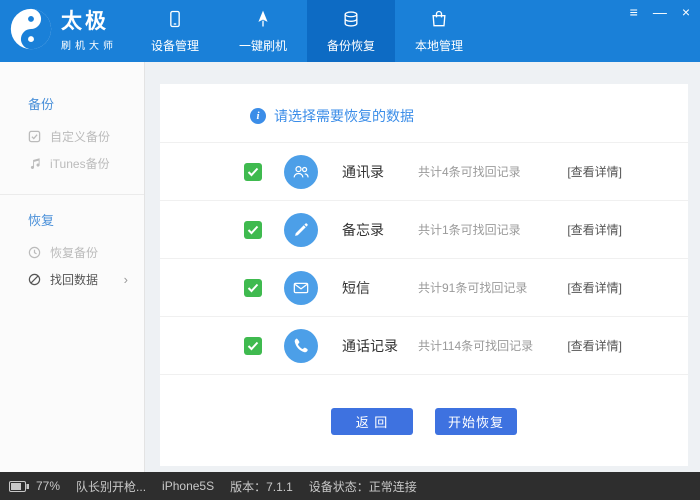 Image resolution: width=700 pixels, height=500 pixels. Describe the element at coordinates (34, 252) in the screenshot. I see `clock-icon` at that location.